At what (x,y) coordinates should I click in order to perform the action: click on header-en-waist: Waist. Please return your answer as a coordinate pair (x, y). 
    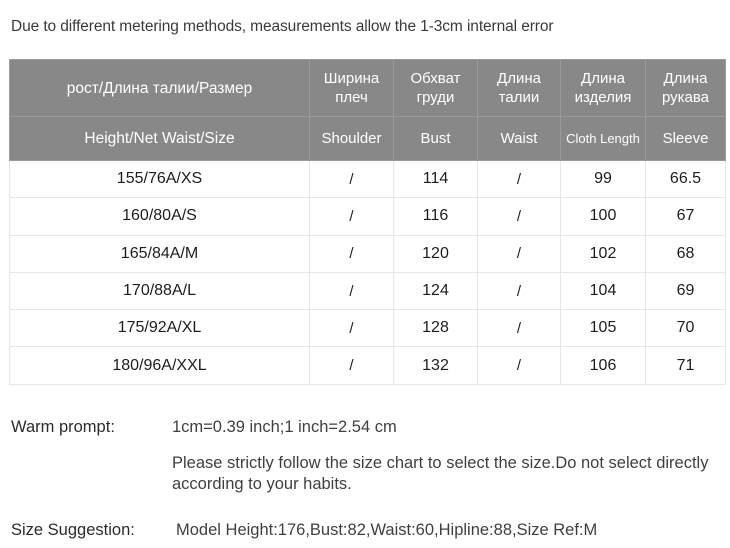
    Looking at the image, I should click on (519, 138).